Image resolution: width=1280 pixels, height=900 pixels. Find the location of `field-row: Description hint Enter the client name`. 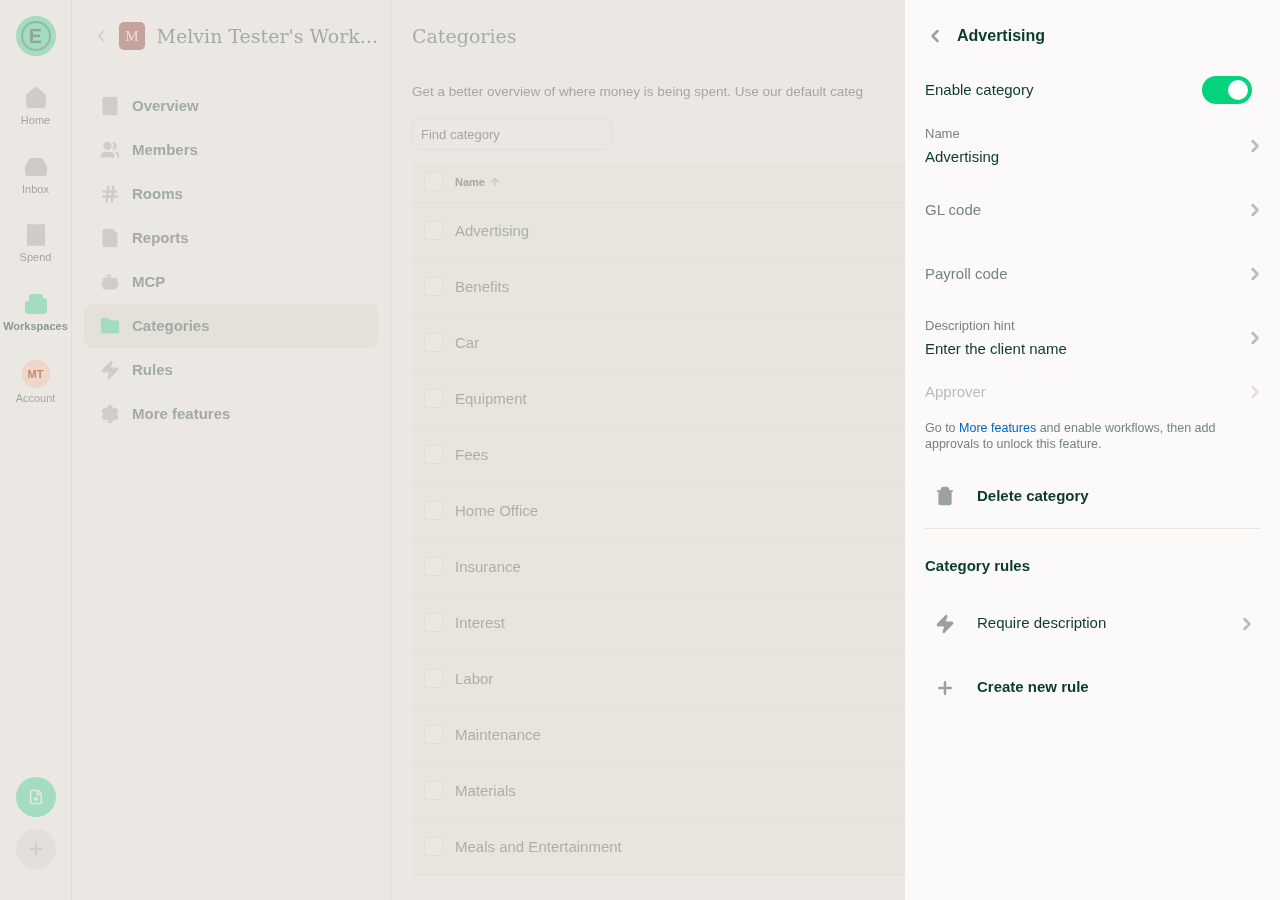

field-row: Description hint Enter the client name is located at coordinates (1092, 338).